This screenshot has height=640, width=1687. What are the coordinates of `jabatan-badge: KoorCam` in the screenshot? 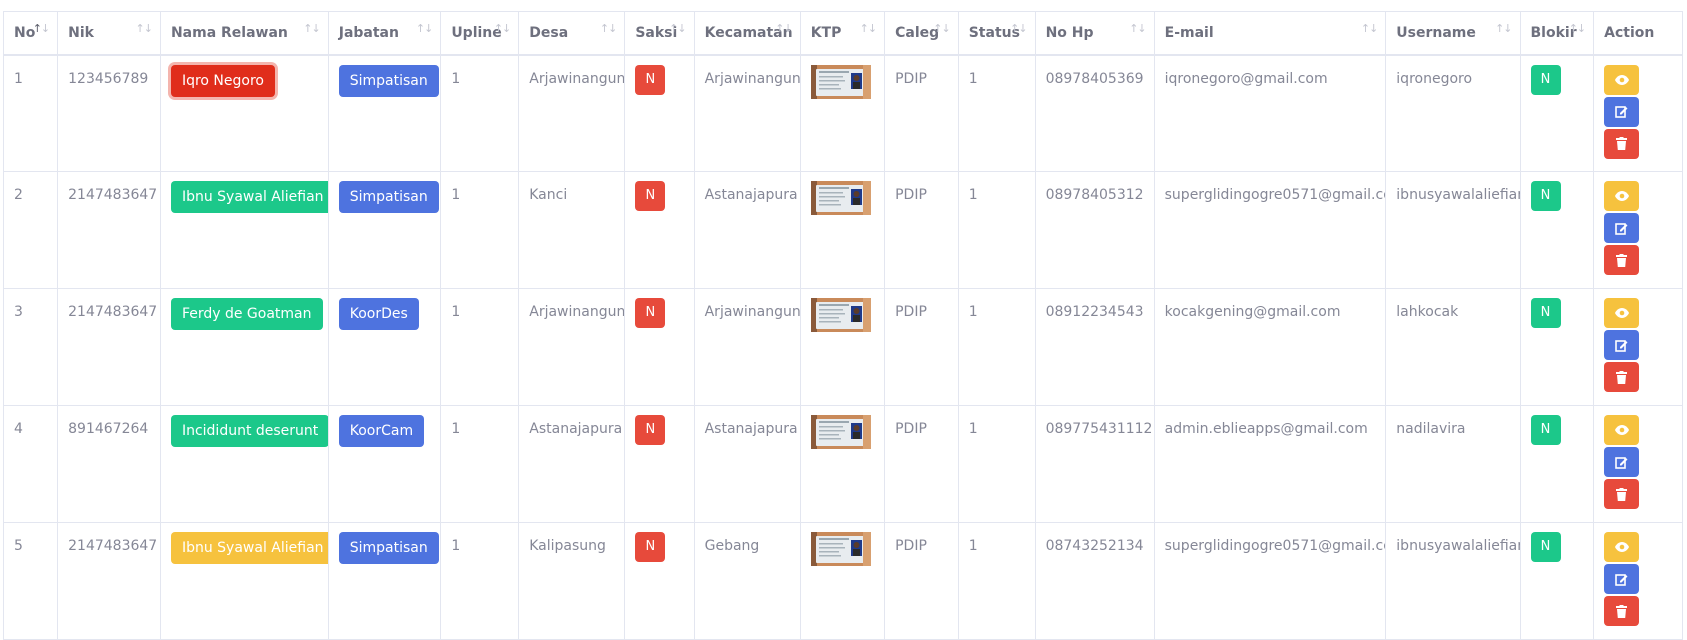 It's located at (381, 431).